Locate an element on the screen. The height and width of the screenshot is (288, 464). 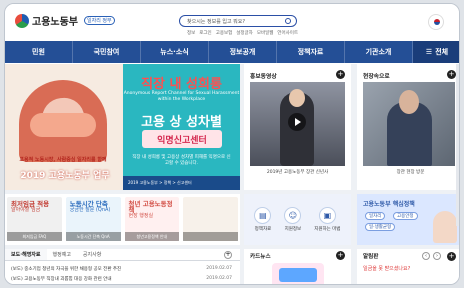
utility-link-3: 고용보험 is located at coordinates (224, 33).